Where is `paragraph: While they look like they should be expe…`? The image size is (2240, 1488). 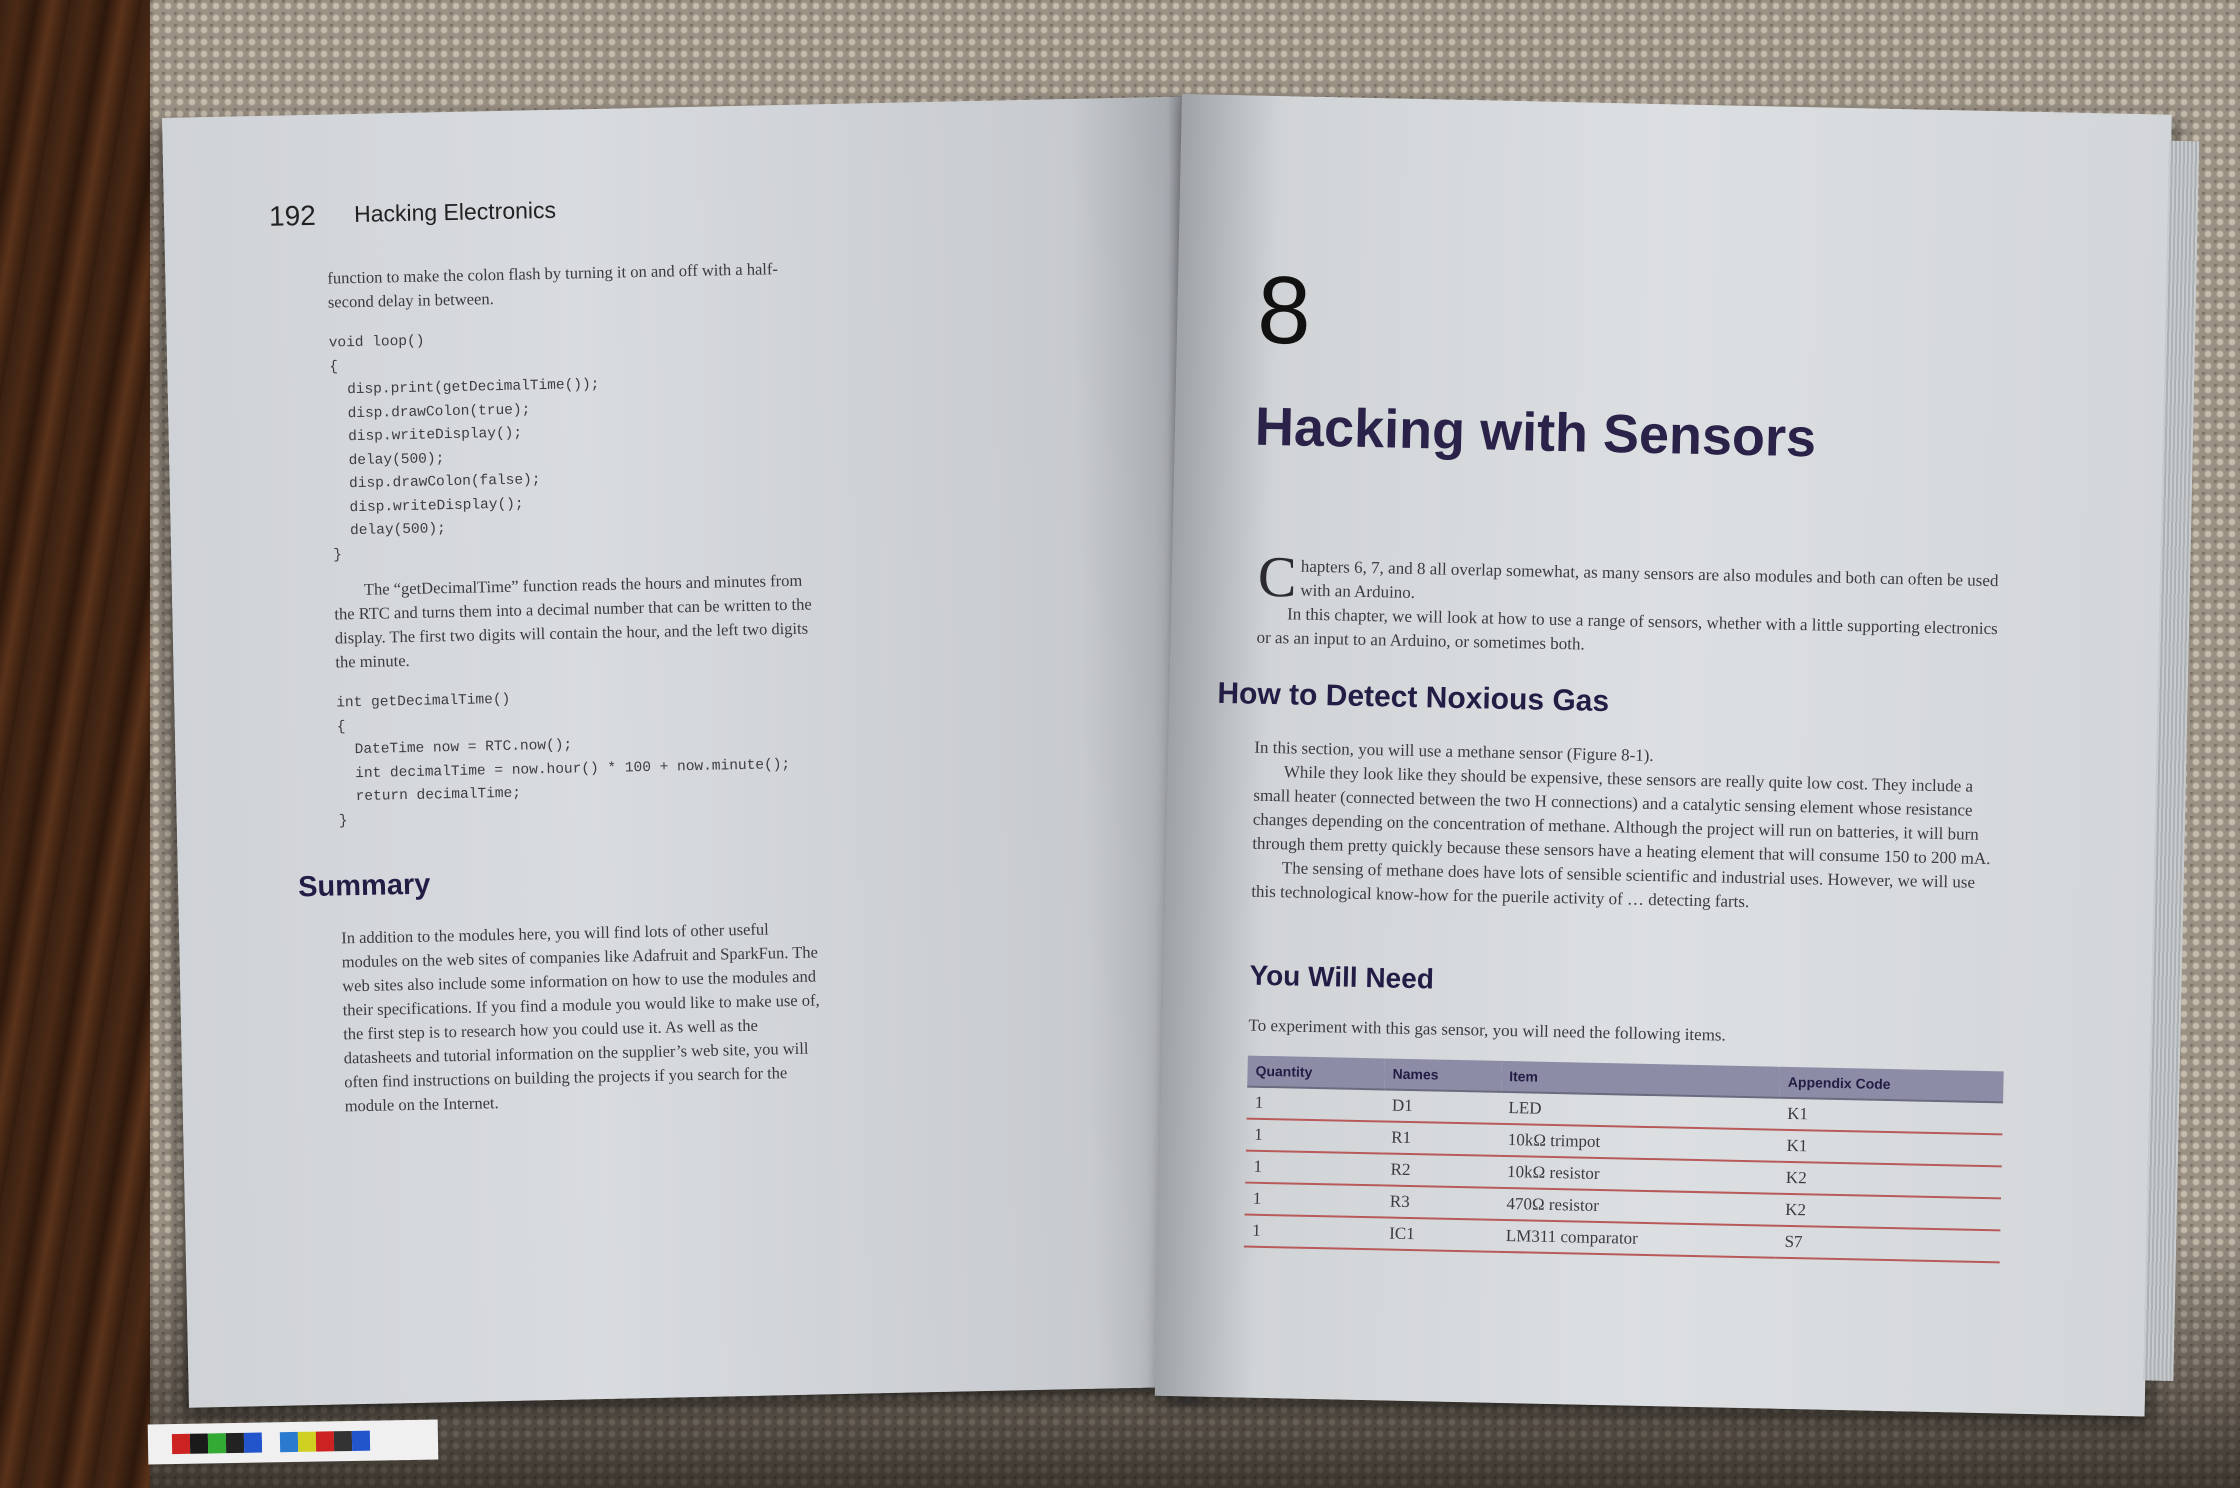 paragraph: While they look like they should be expe… is located at coordinates (1621, 815).